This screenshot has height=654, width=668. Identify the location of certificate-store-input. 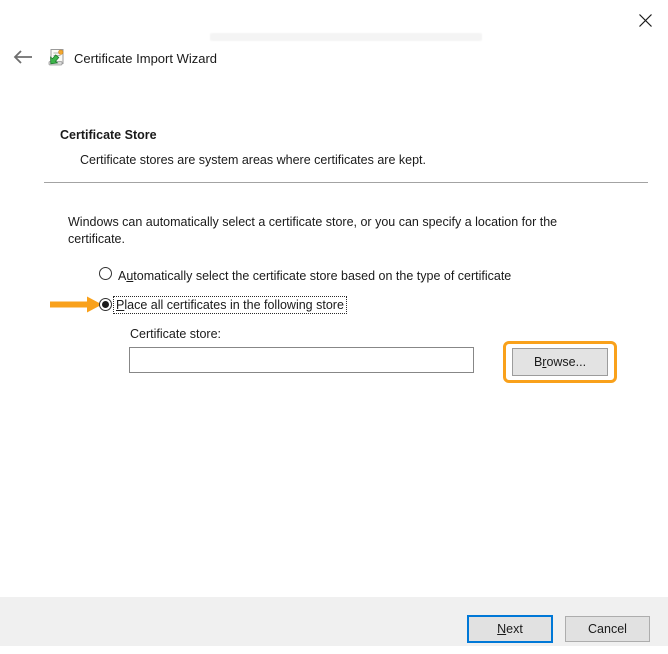
(301, 360).